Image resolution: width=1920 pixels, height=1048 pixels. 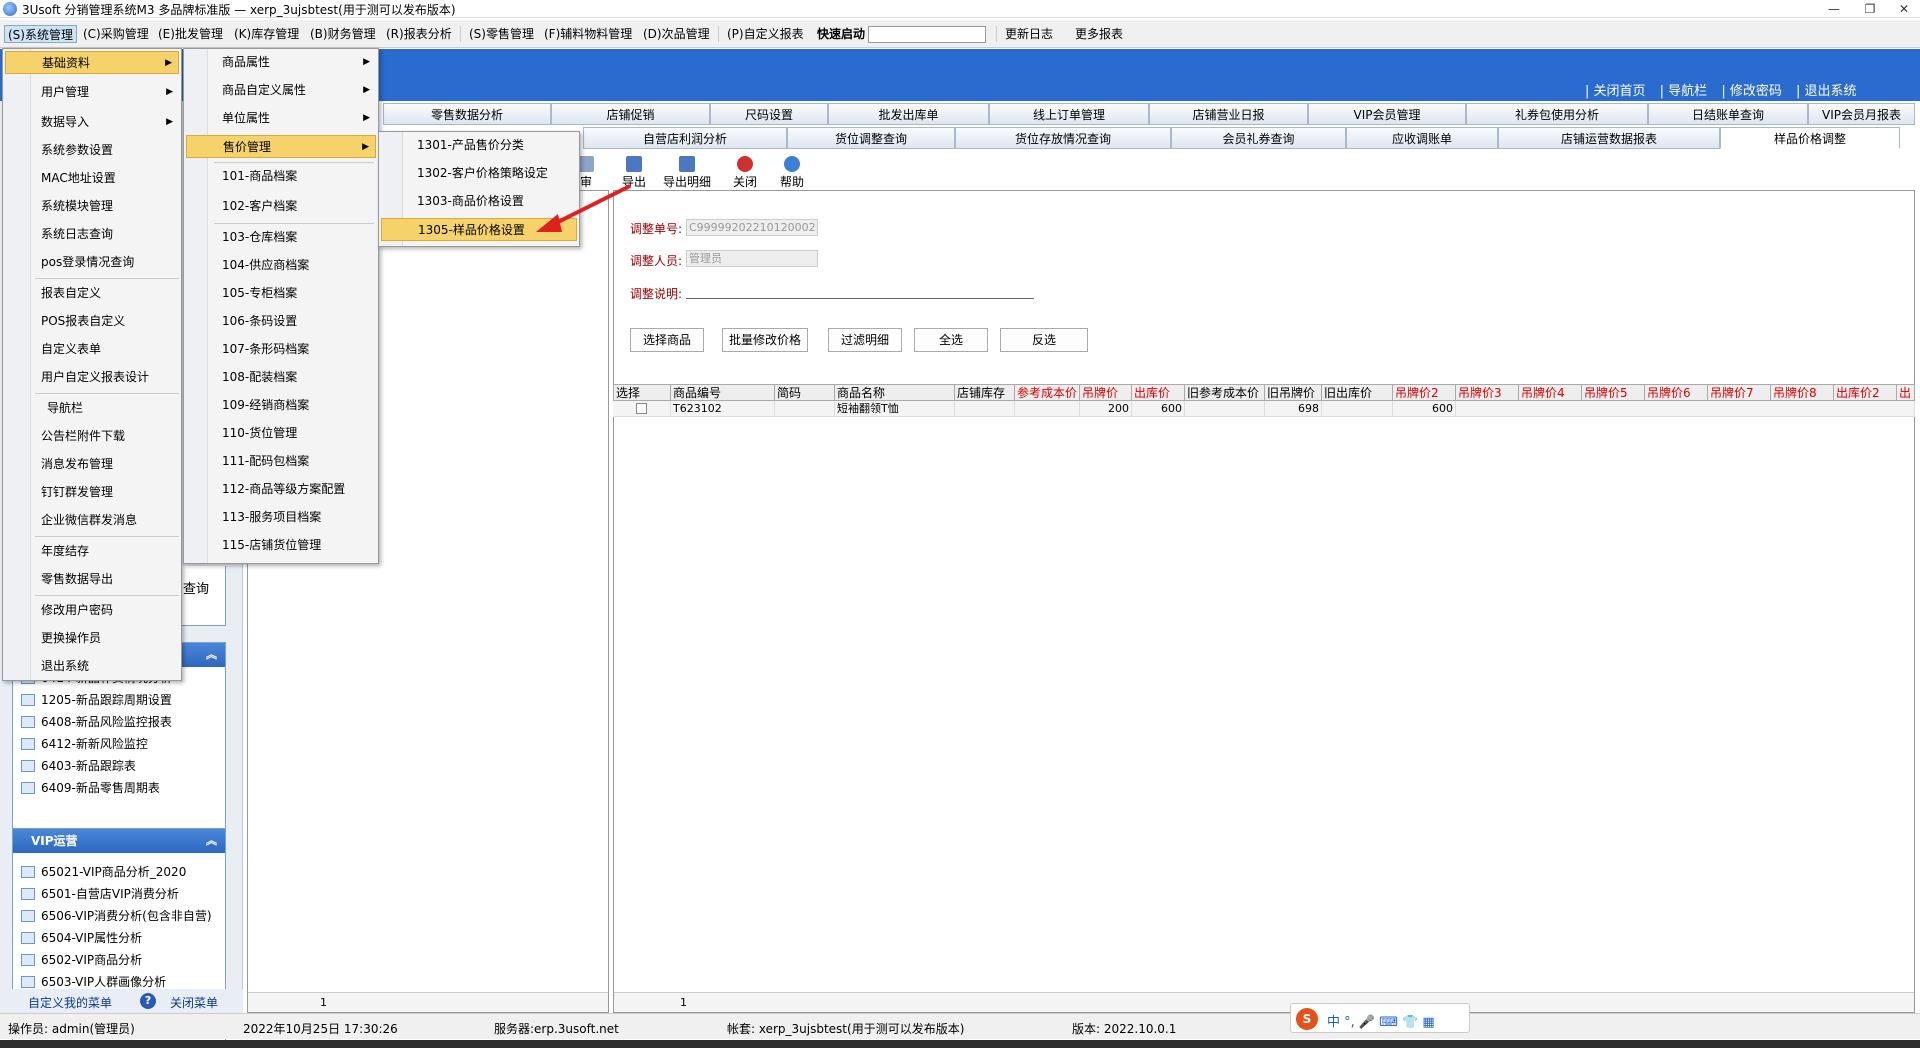 What do you see at coordinates (588, 34) in the screenshot?
I see `menu-materials: (F)辅料物料管理` at bounding box center [588, 34].